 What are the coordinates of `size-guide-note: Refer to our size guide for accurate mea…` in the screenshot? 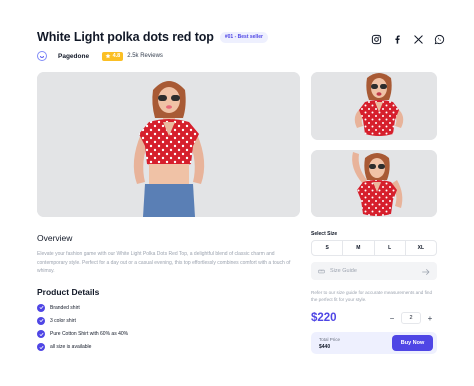 It's located at (372, 296).